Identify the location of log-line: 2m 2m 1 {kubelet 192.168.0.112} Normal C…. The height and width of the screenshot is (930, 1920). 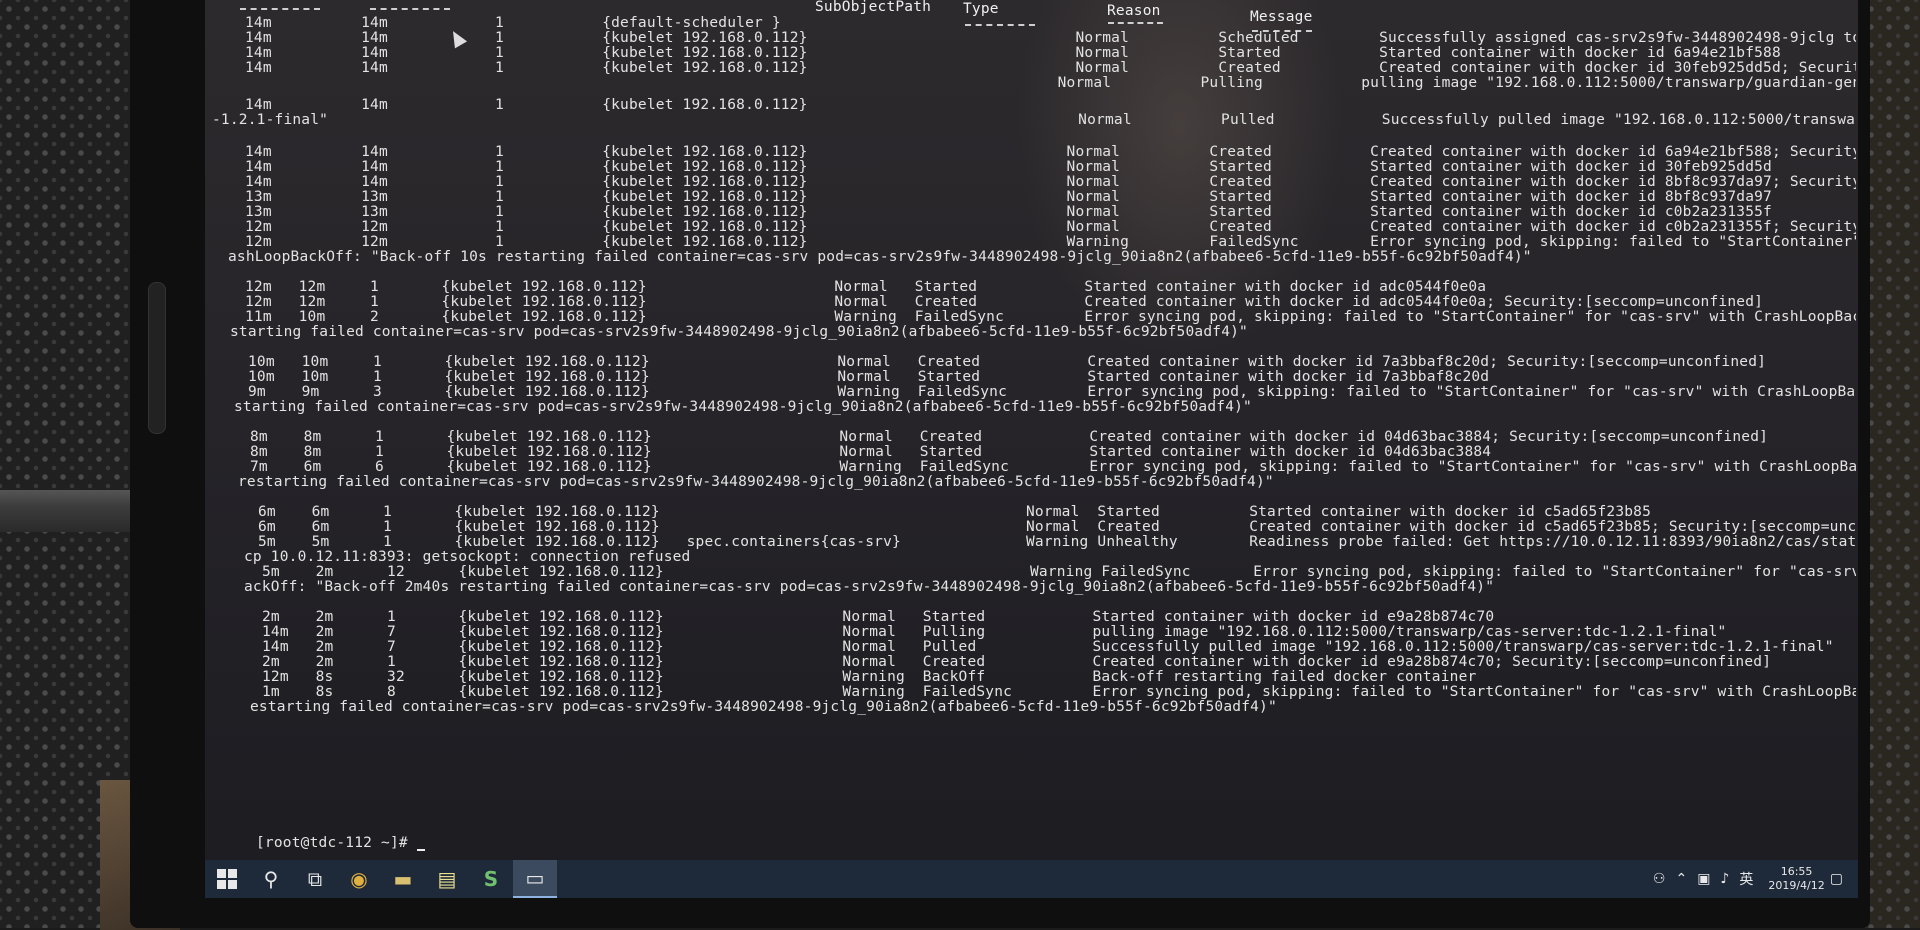
(1017, 662).